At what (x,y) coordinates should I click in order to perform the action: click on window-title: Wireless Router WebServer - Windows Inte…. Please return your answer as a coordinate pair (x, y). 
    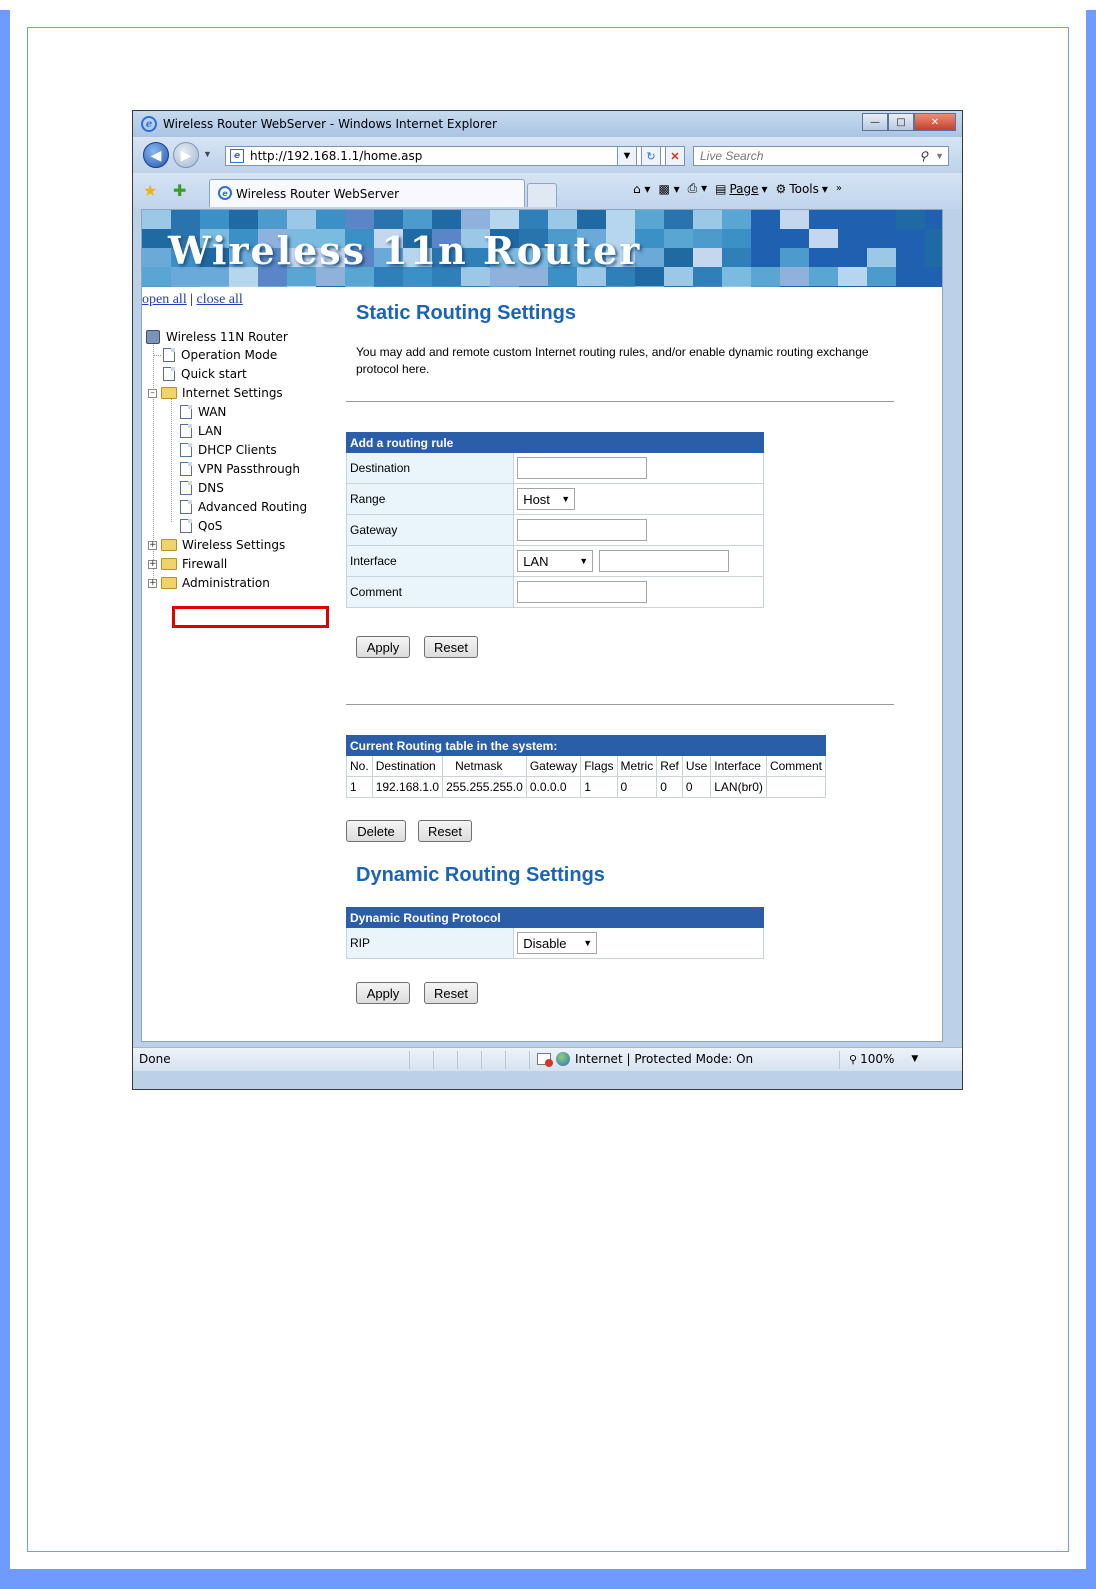
    Looking at the image, I should click on (330, 124).